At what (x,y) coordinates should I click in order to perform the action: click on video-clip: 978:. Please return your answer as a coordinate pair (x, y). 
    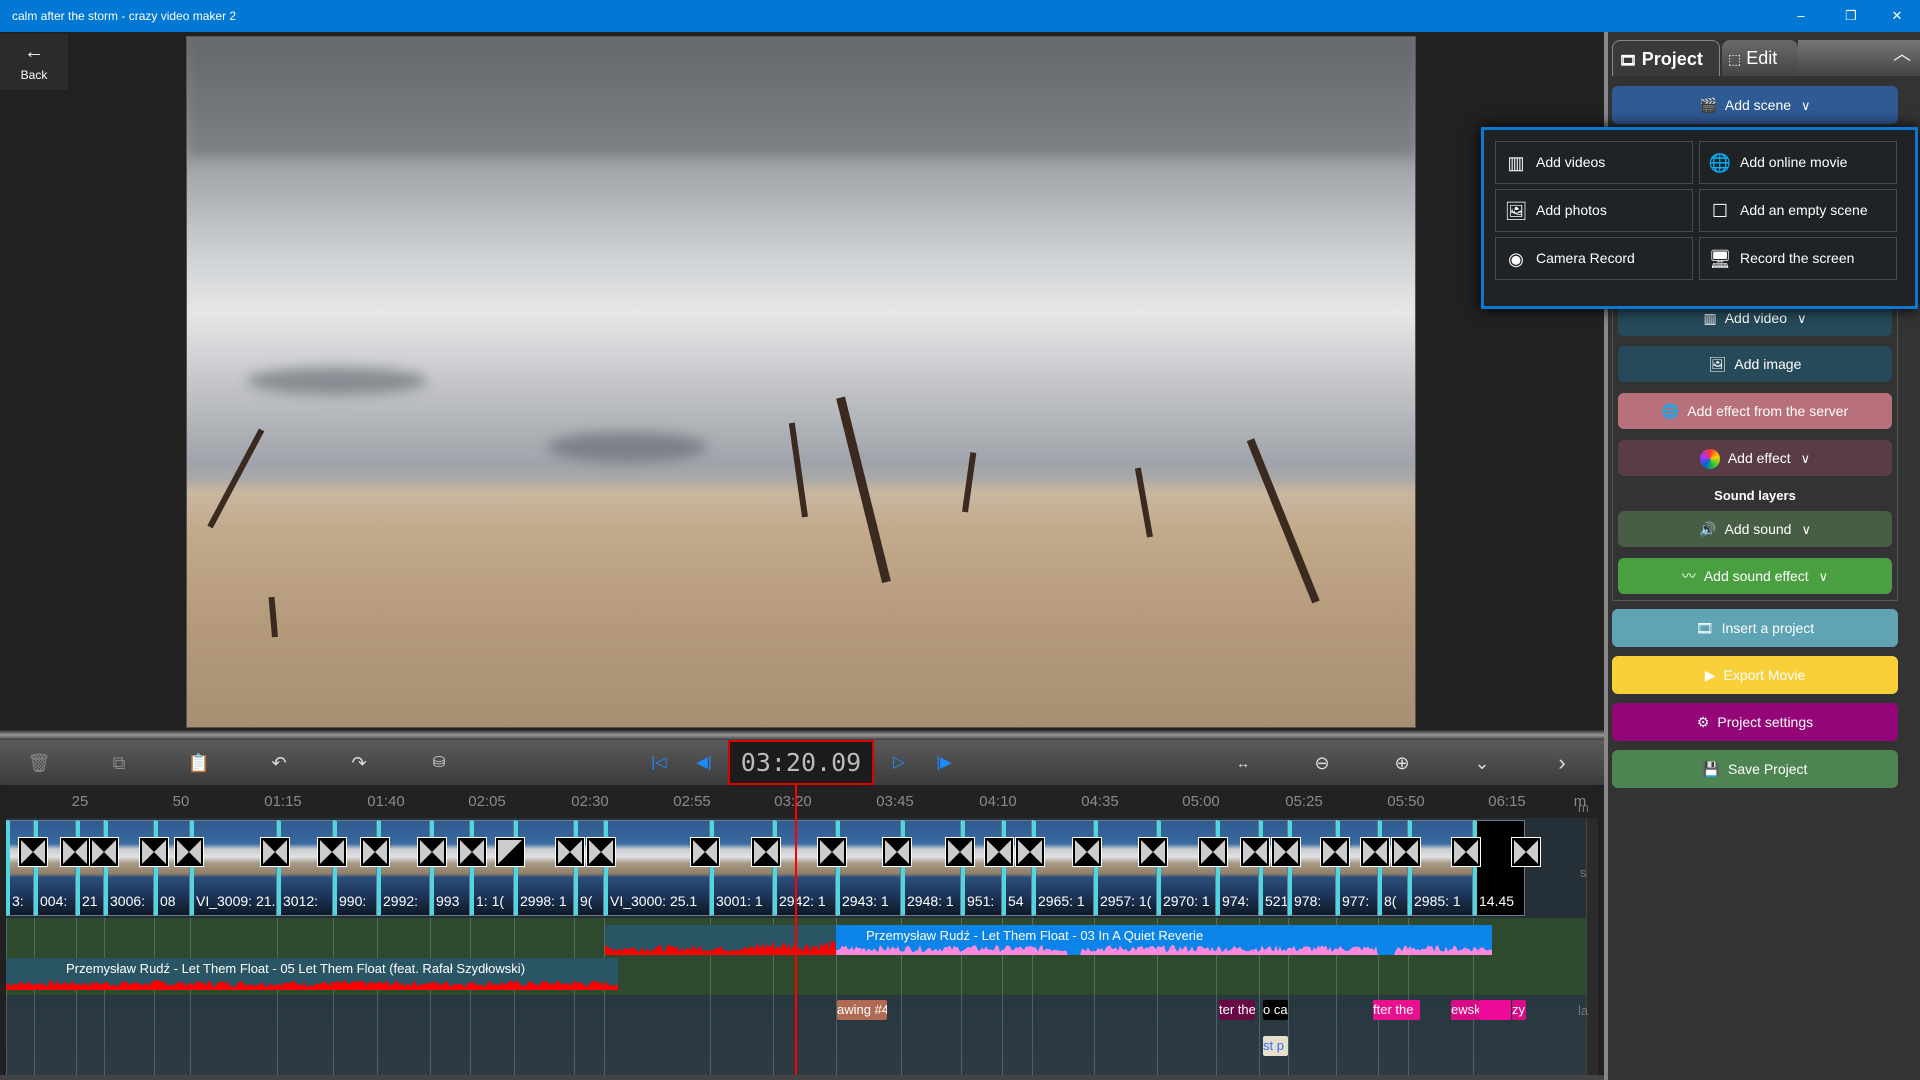
    Looking at the image, I should click on (1312, 868).